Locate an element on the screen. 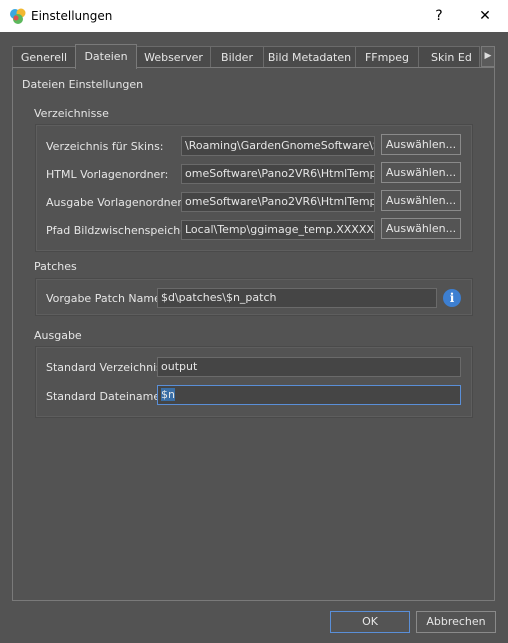 The height and width of the screenshot is (643, 508). skins-dir-label: Verzeichnis für Skins: is located at coordinates (105, 146).